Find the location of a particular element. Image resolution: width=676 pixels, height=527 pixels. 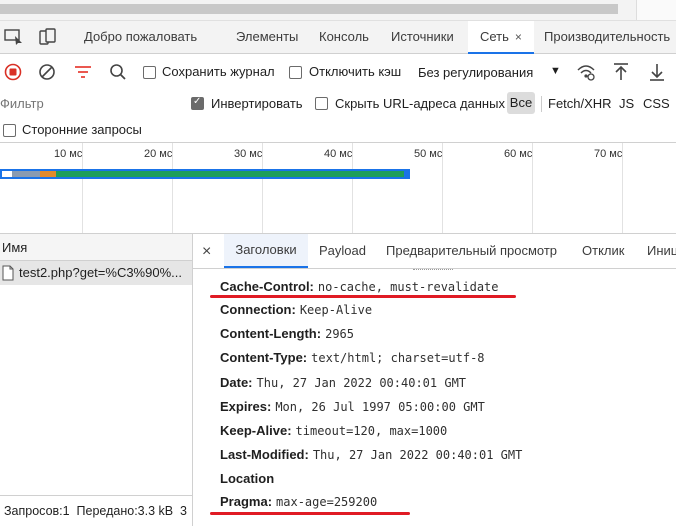

filter-type-js: JS is located at coordinates (626, 103).